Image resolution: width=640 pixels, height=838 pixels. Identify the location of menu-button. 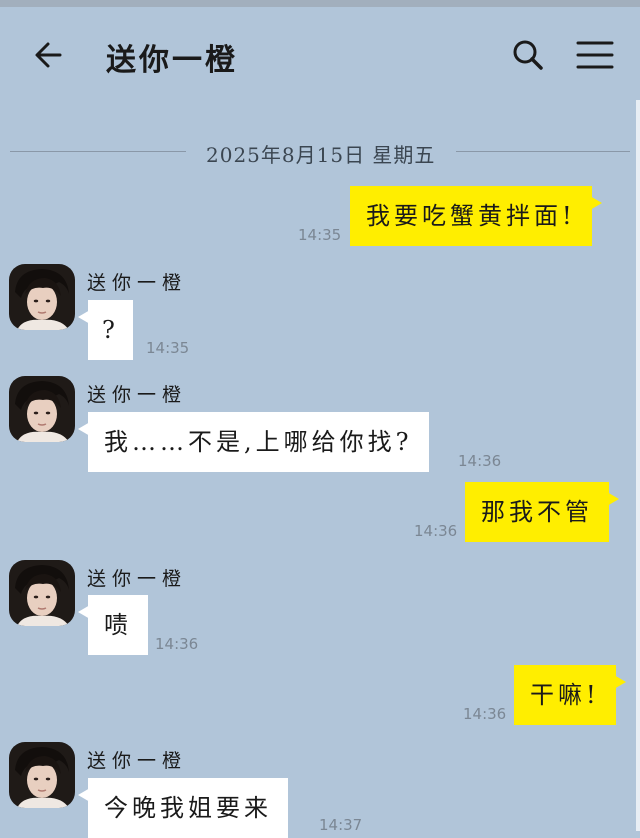
(595, 55).